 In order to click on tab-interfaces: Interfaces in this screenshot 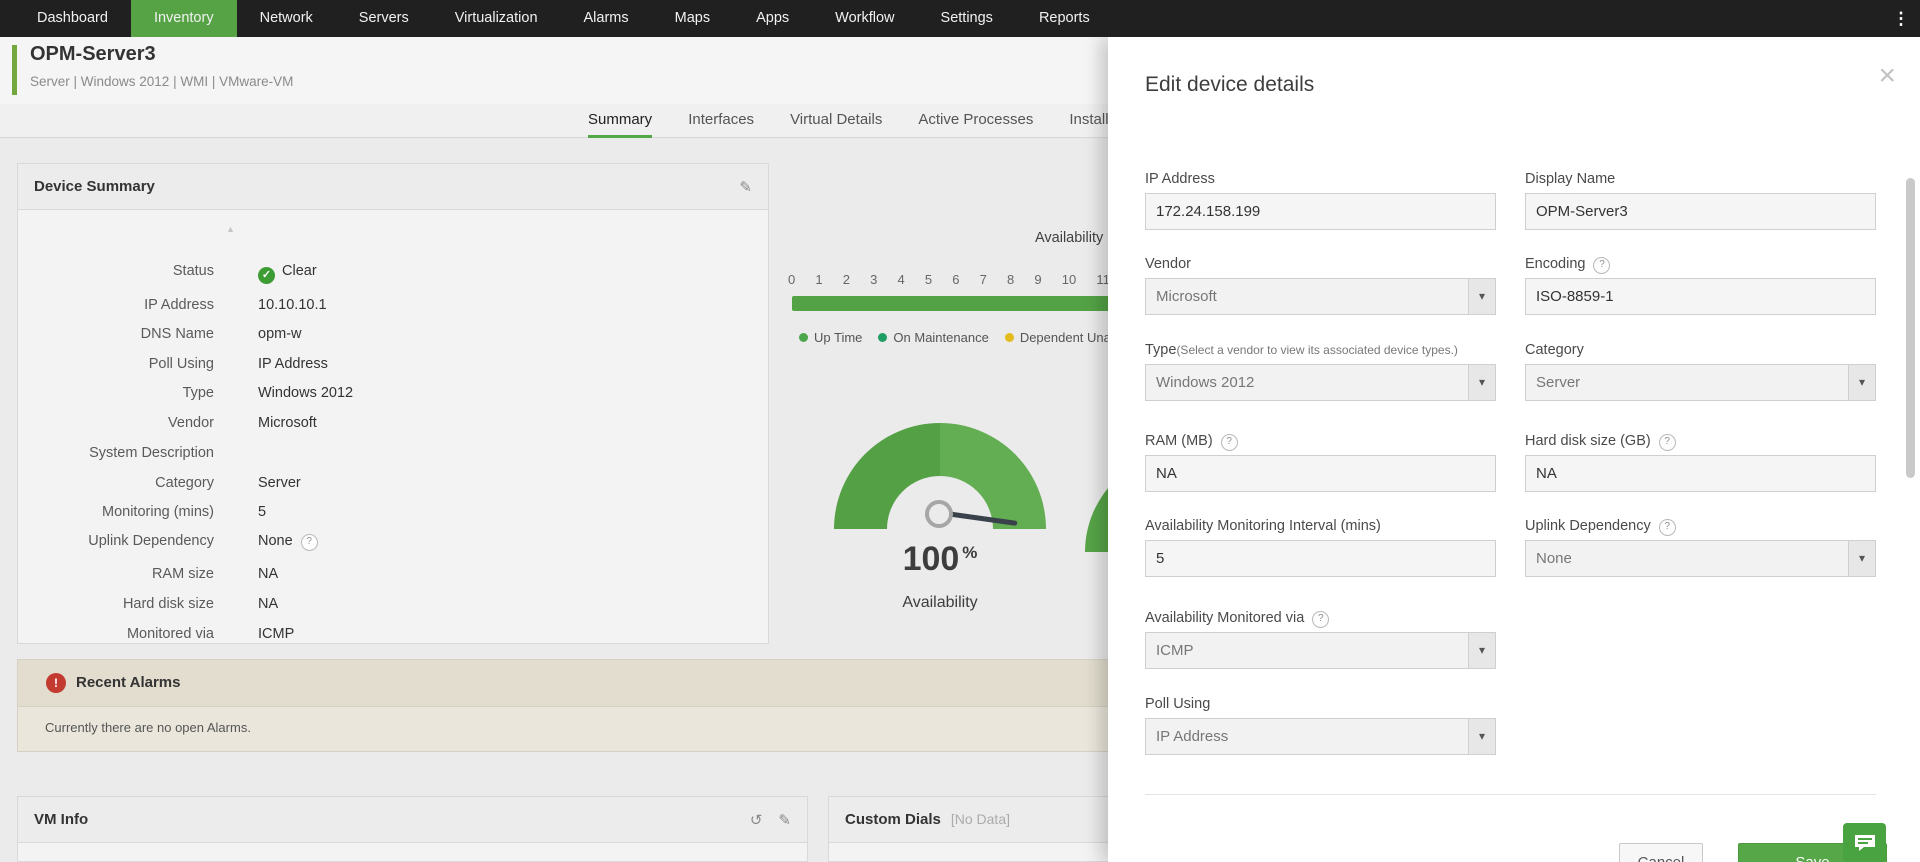, I will do `click(721, 121)`.